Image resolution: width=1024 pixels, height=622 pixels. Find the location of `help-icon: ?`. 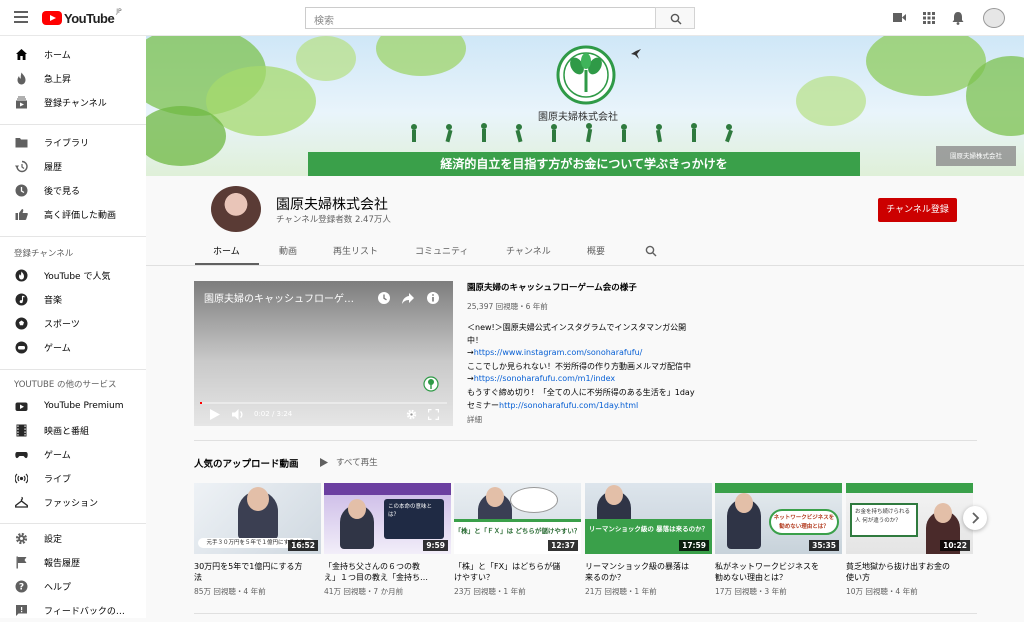

help-icon: ? is located at coordinates (21, 586).